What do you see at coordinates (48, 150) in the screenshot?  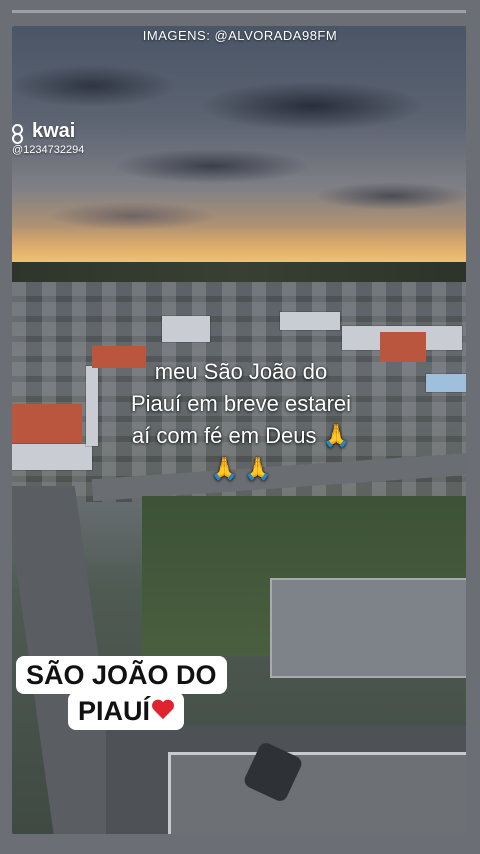 I see `kwai-handle: @1234732294` at bounding box center [48, 150].